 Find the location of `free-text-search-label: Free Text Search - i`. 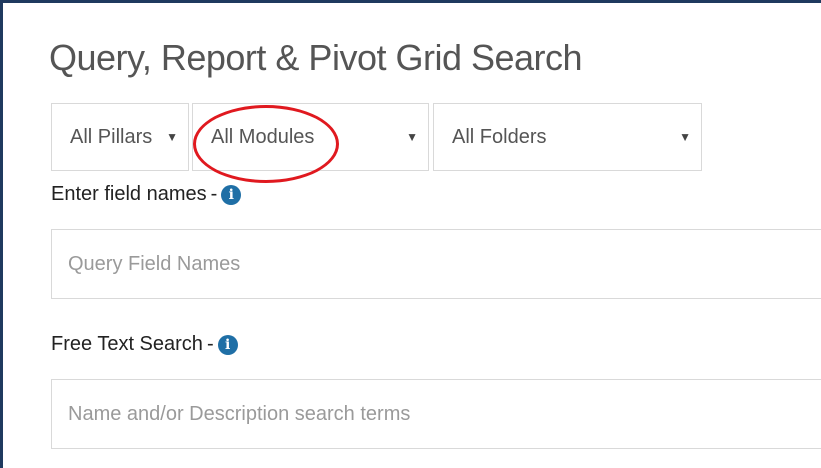

free-text-search-label: Free Text Search - i is located at coordinates (144, 344).